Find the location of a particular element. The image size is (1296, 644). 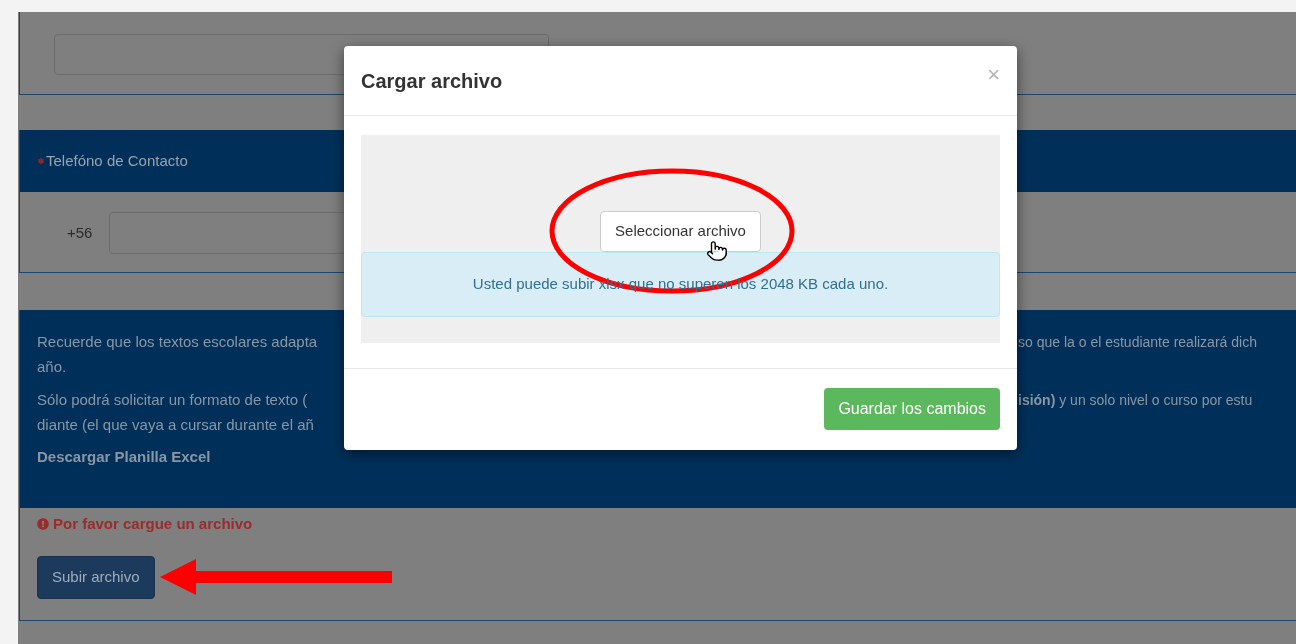

error-message: Por favor cargue un archivo is located at coordinates (153, 524).